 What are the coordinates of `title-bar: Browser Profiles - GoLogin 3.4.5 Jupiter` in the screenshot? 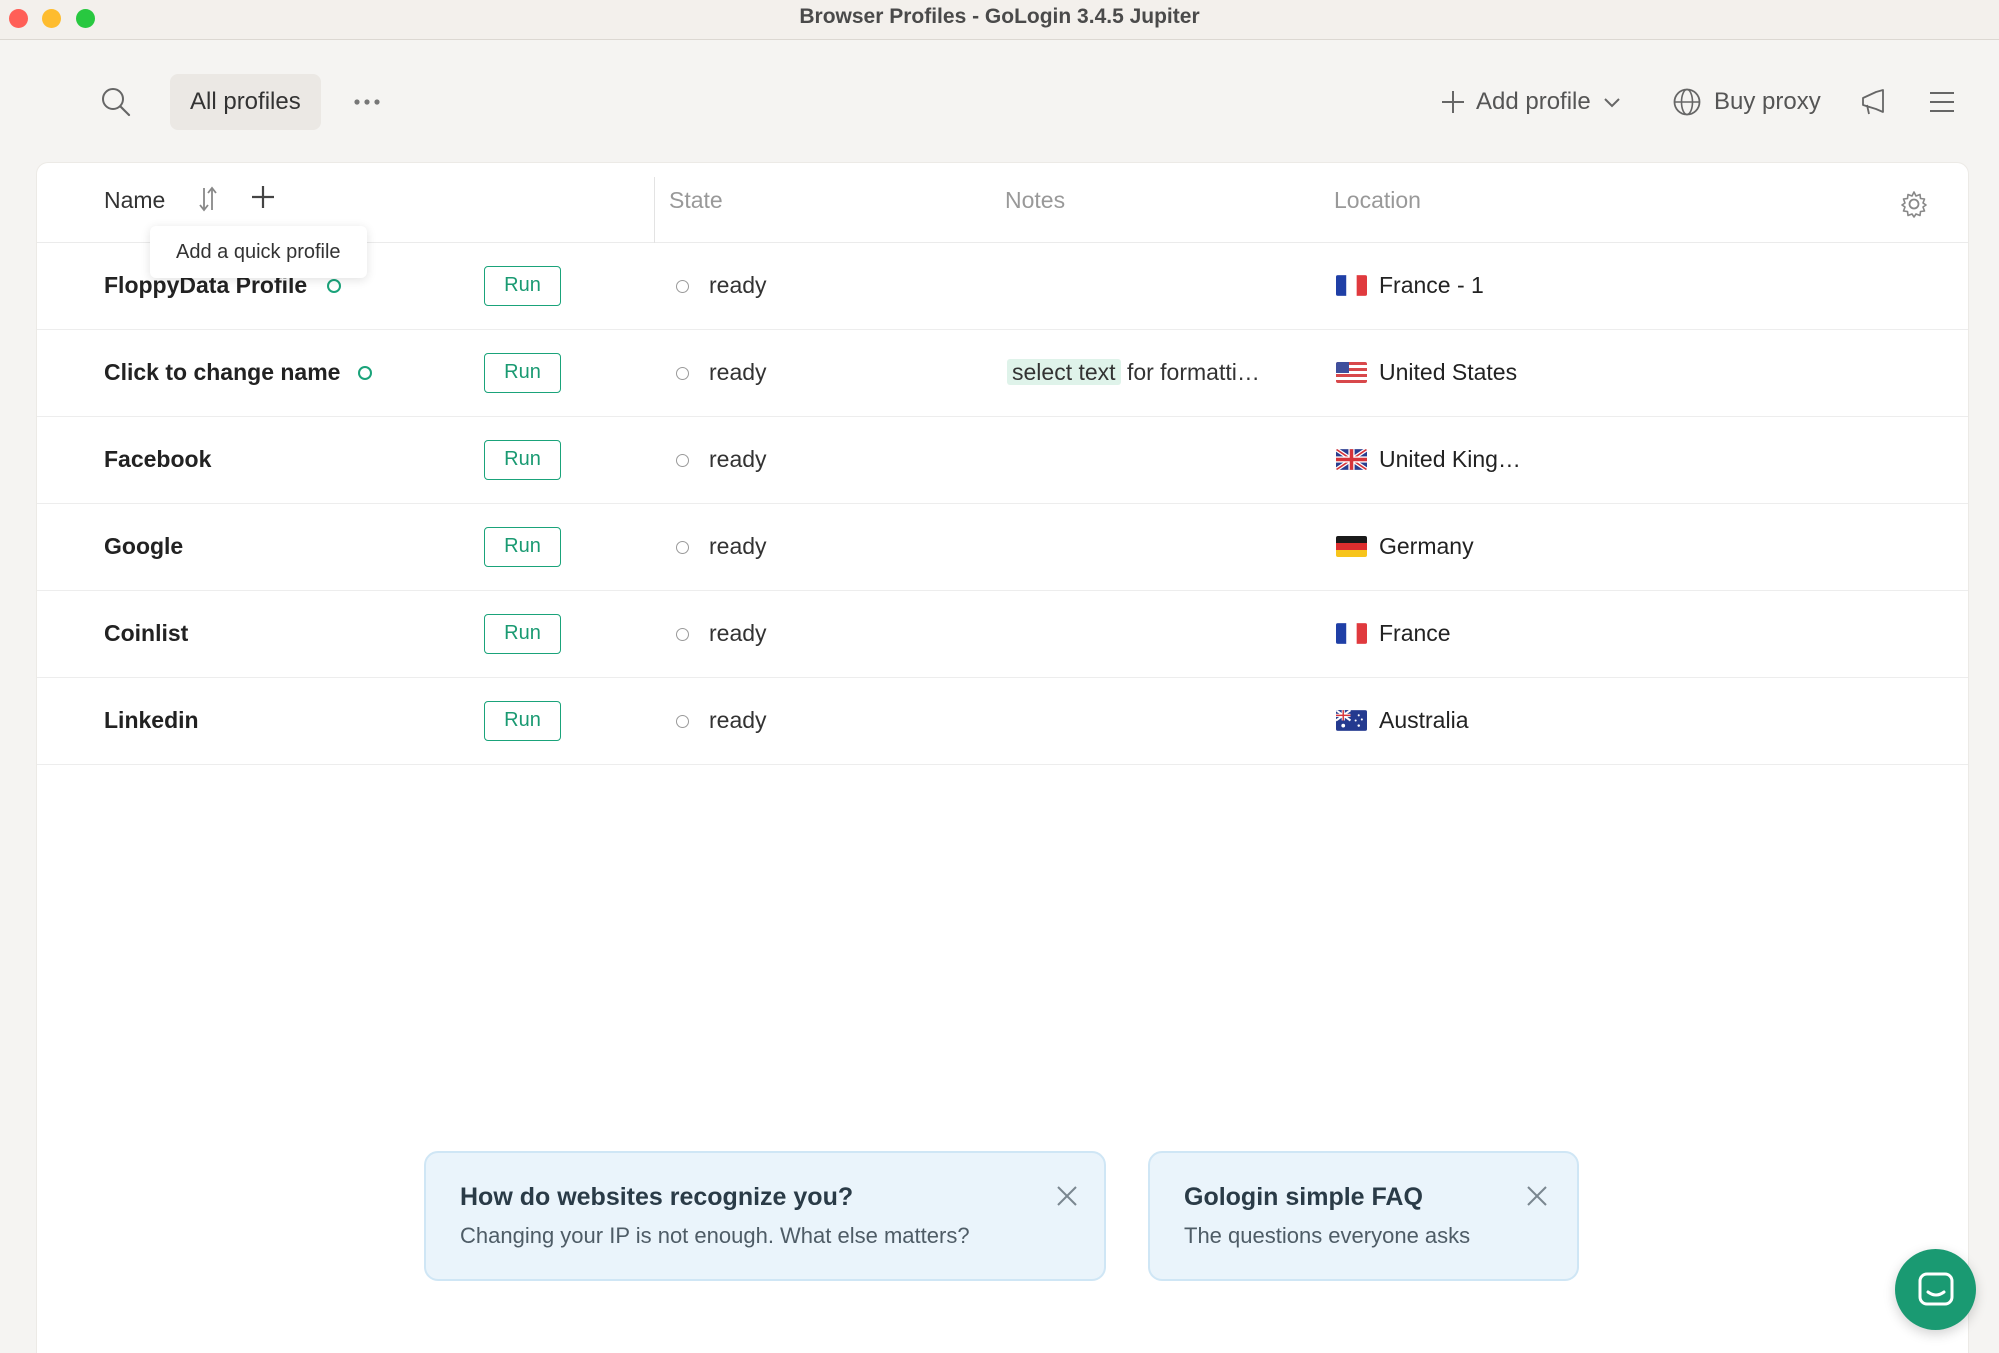 It's located at (999, 20).